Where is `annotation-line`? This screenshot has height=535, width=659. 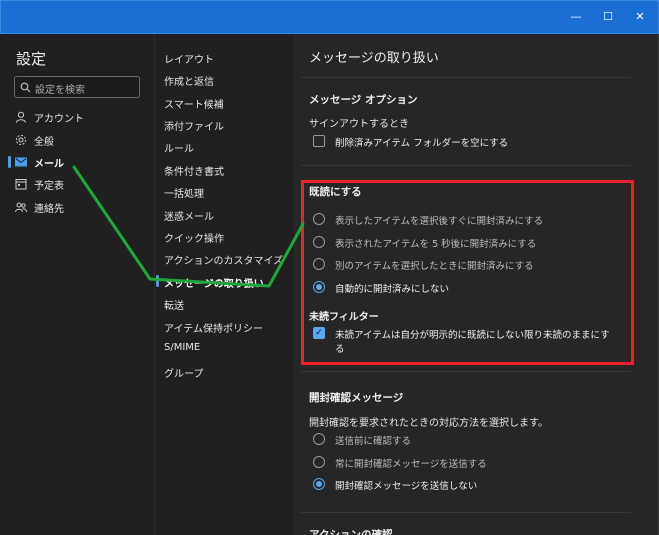
annotation-line is located at coordinates (188, 226).